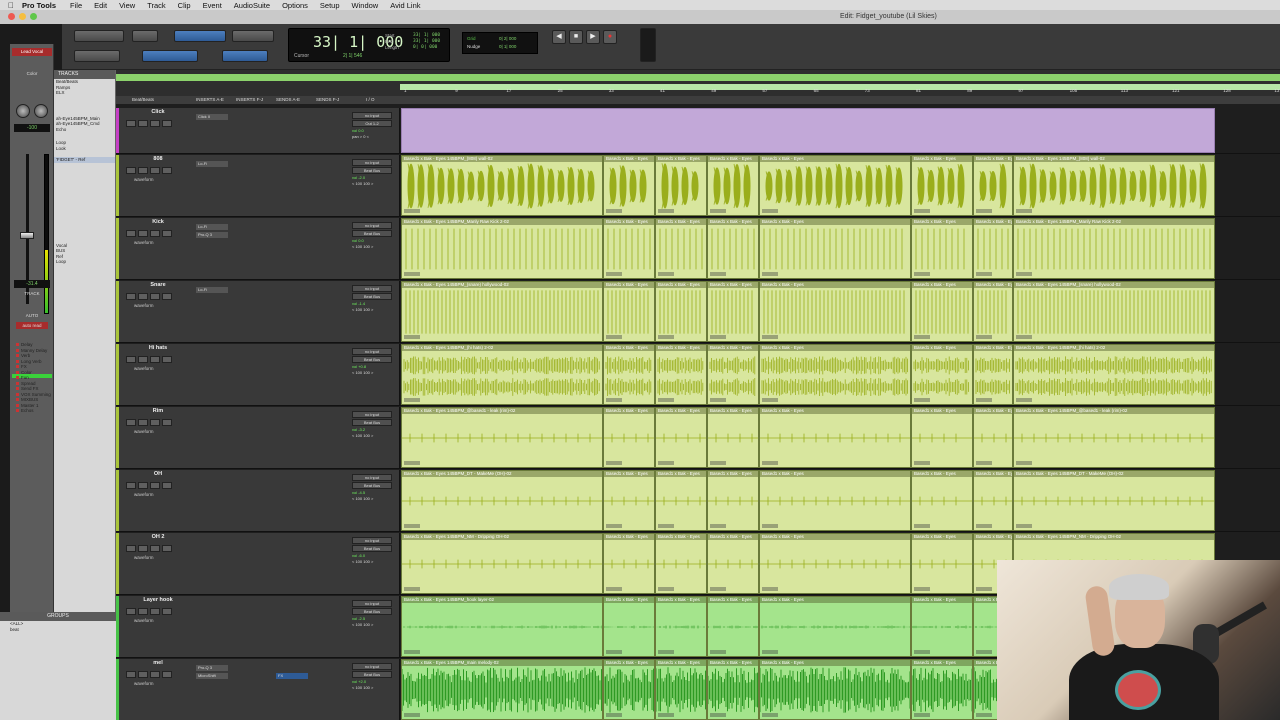 The width and height of the screenshot is (1280, 720). Describe the element at coordinates (32, 52) in the screenshot. I see `strip-track-name: Lead Vocal` at that location.